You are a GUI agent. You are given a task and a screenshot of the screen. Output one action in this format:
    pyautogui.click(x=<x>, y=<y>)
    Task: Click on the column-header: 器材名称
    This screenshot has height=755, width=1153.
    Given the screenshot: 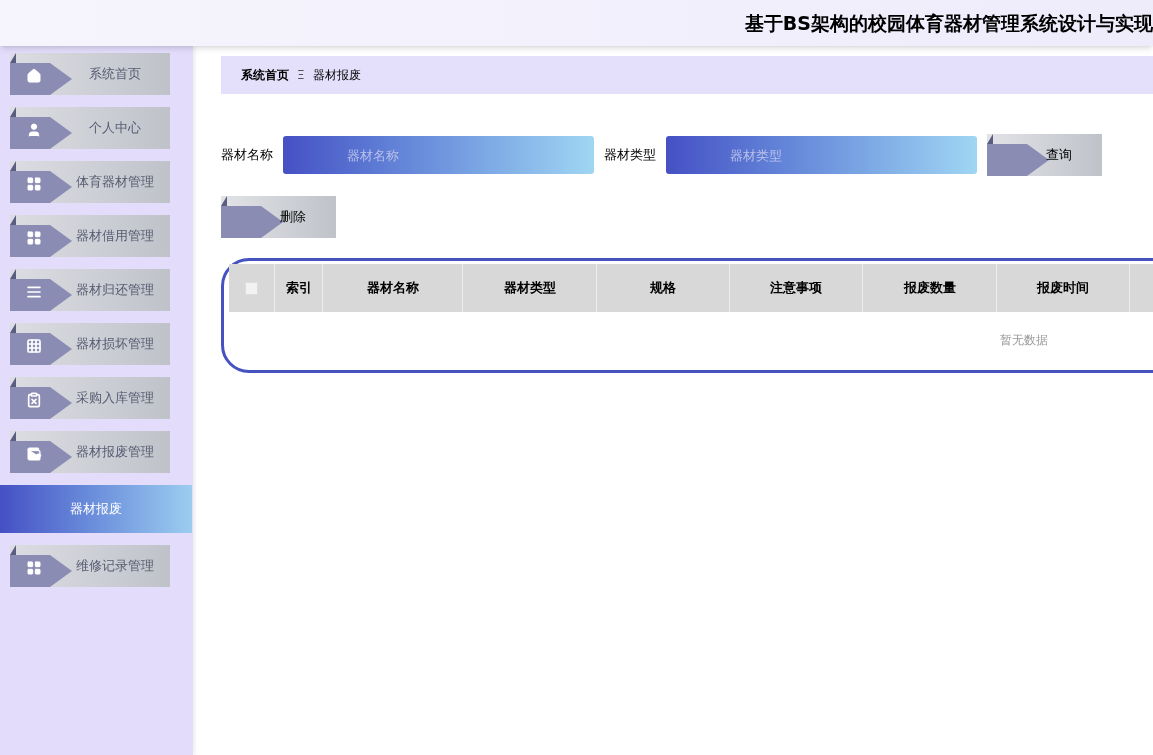 What is the action you would take?
    pyautogui.click(x=393, y=288)
    